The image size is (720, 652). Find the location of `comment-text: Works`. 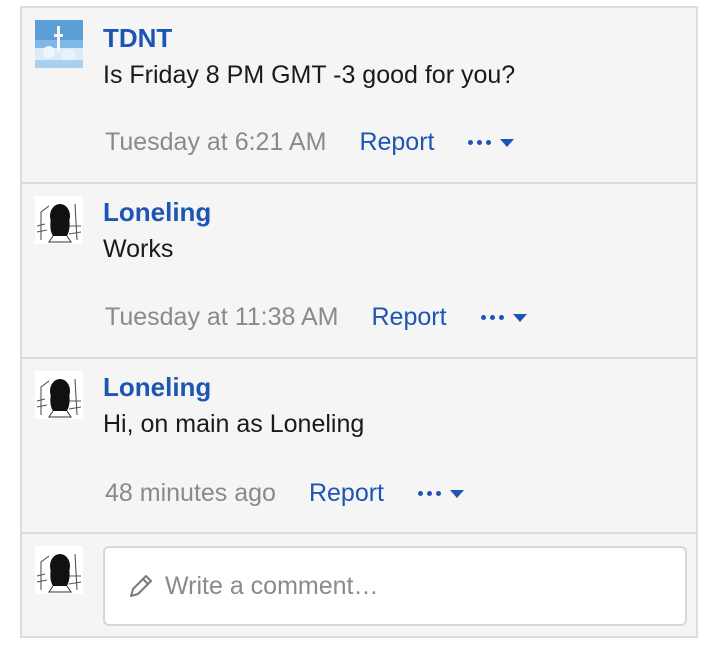

comment-text: Works is located at coordinates (138, 249).